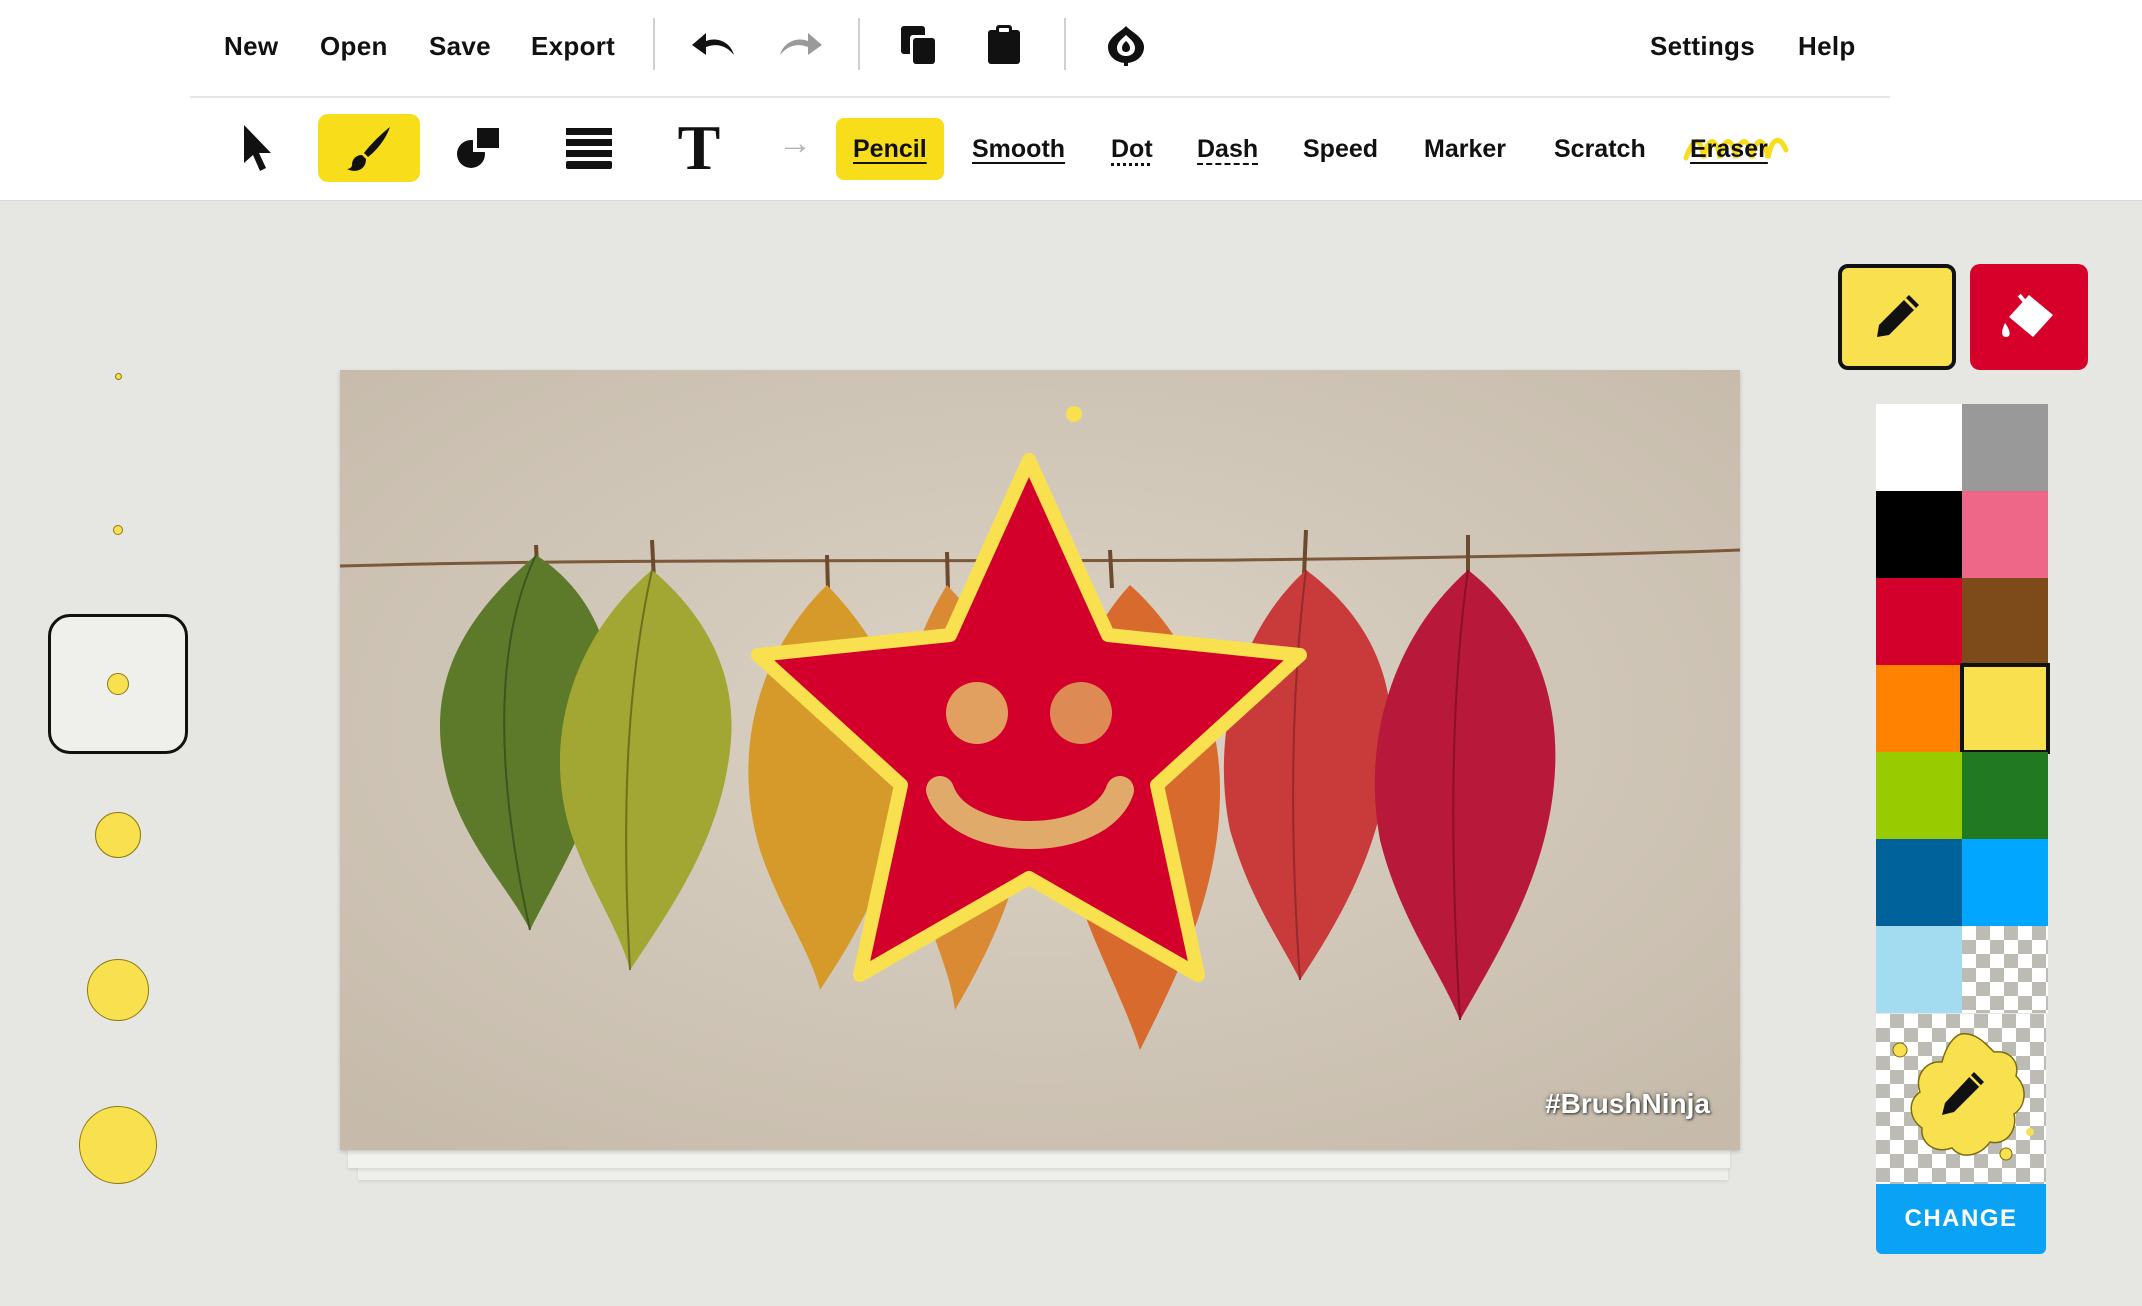 The height and width of the screenshot is (1306, 2142). I want to click on redo-icon, so click(801, 44).